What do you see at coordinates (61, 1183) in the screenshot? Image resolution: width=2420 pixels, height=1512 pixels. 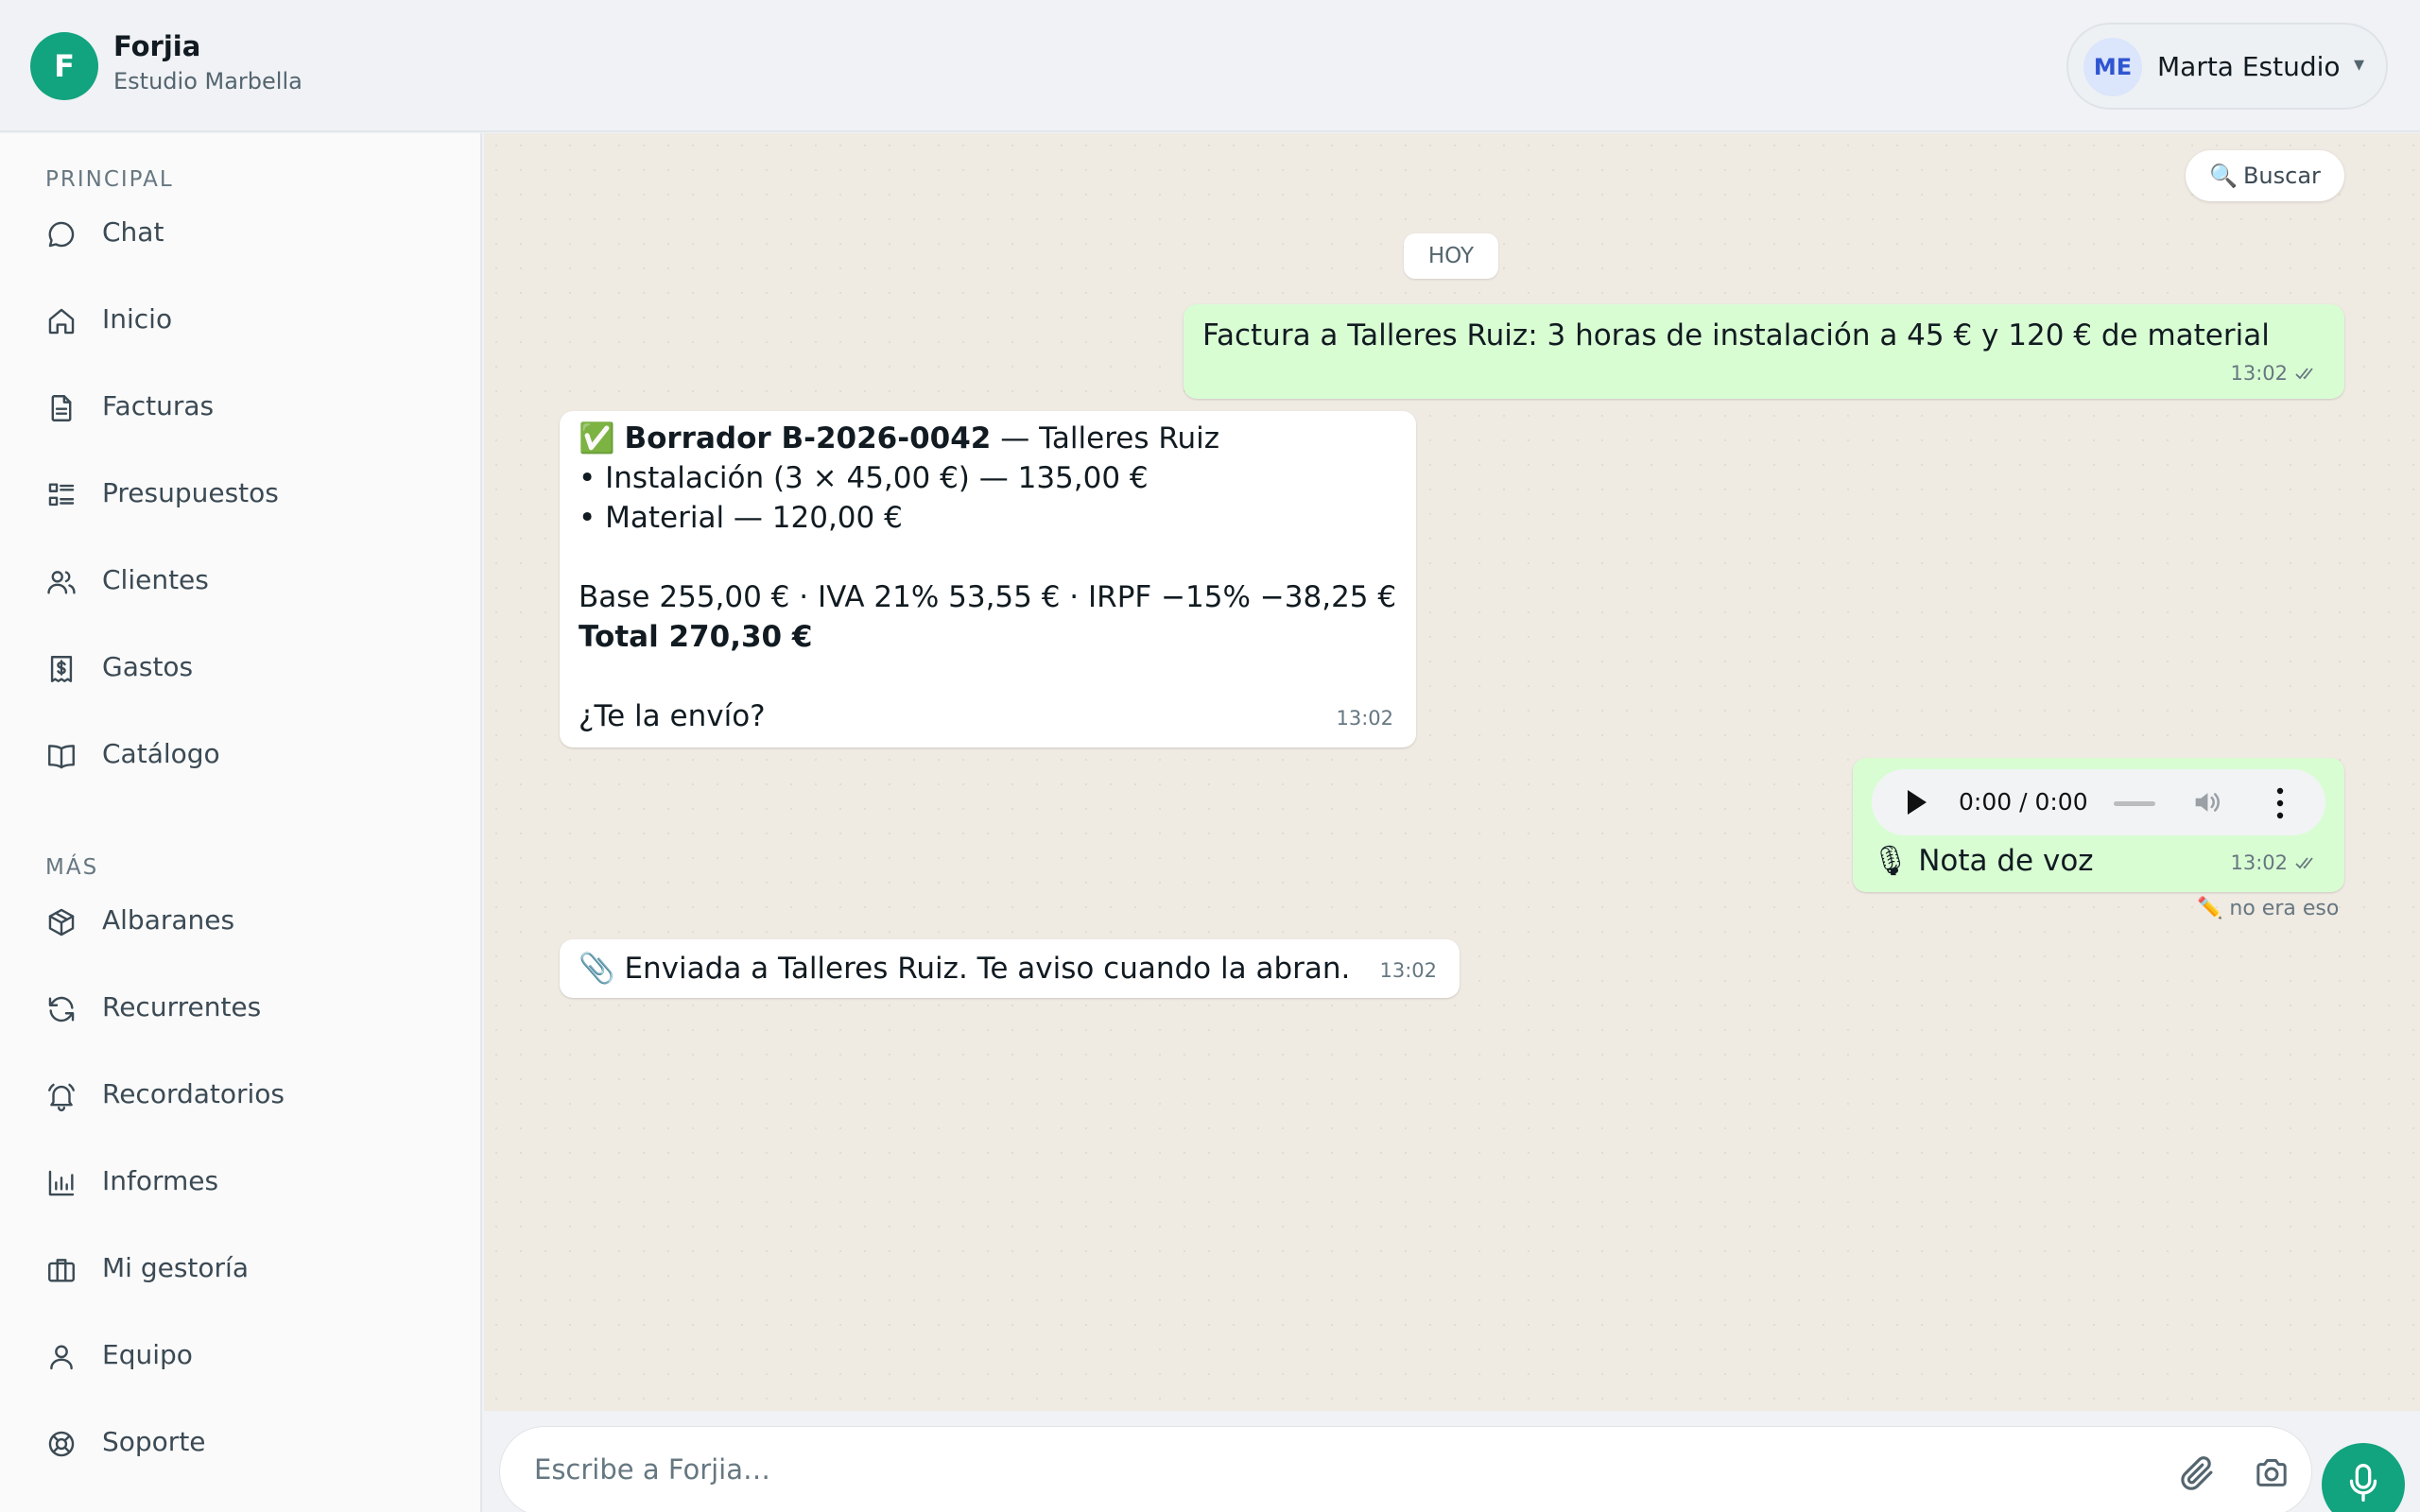 I see `bar-chart-icon` at bounding box center [61, 1183].